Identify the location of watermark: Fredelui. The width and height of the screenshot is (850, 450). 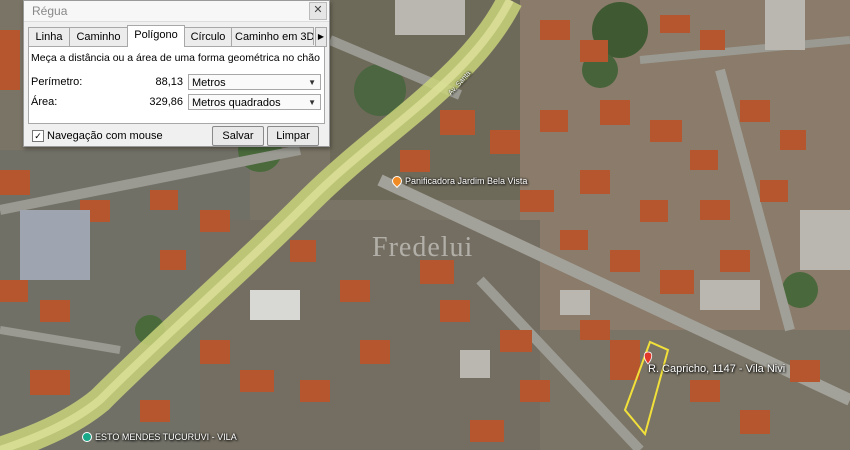
(423, 247).